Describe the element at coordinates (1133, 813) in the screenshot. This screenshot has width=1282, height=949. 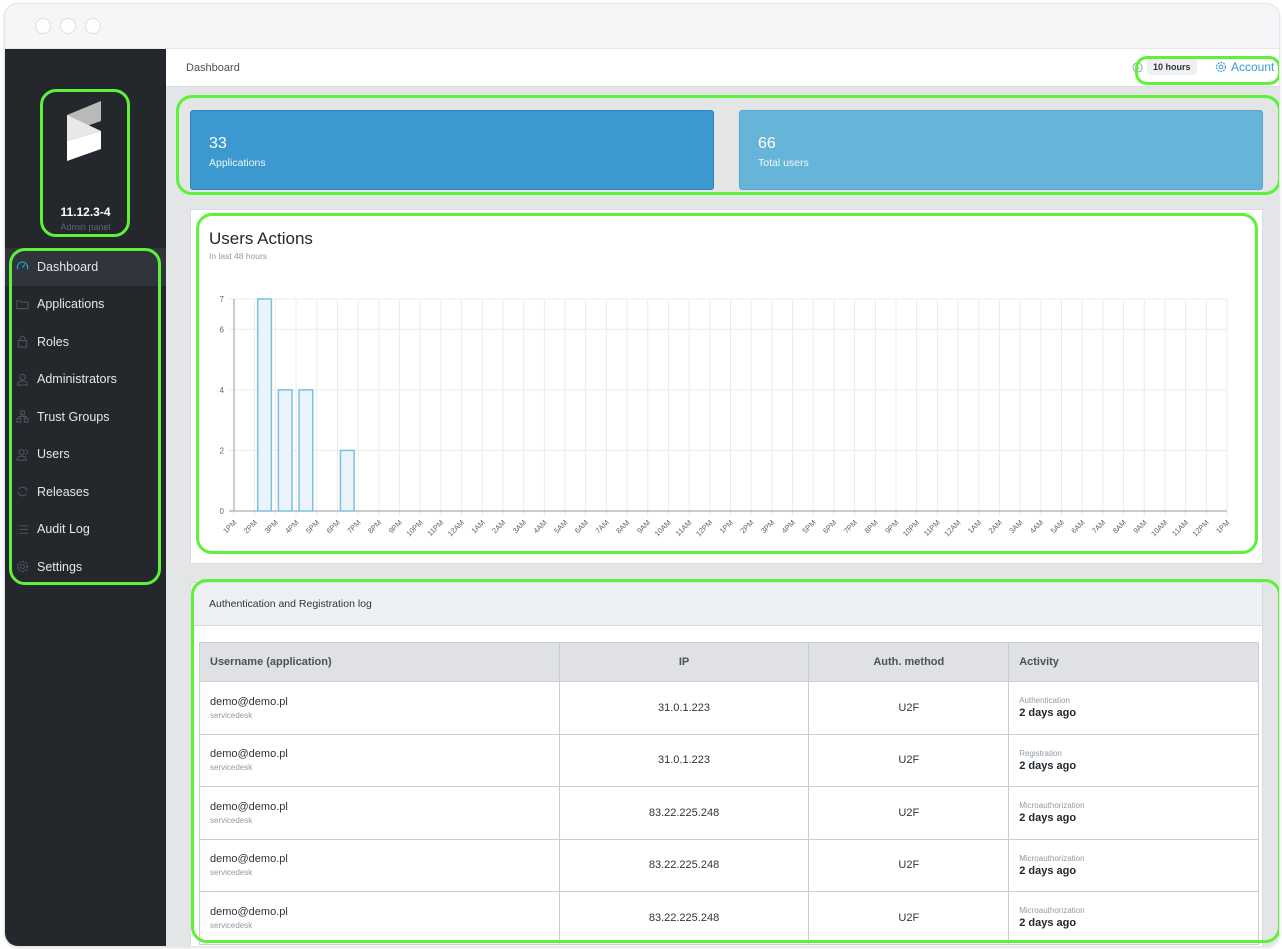
I see `activity-cell: Microauthorization 2 days ago` at that location.